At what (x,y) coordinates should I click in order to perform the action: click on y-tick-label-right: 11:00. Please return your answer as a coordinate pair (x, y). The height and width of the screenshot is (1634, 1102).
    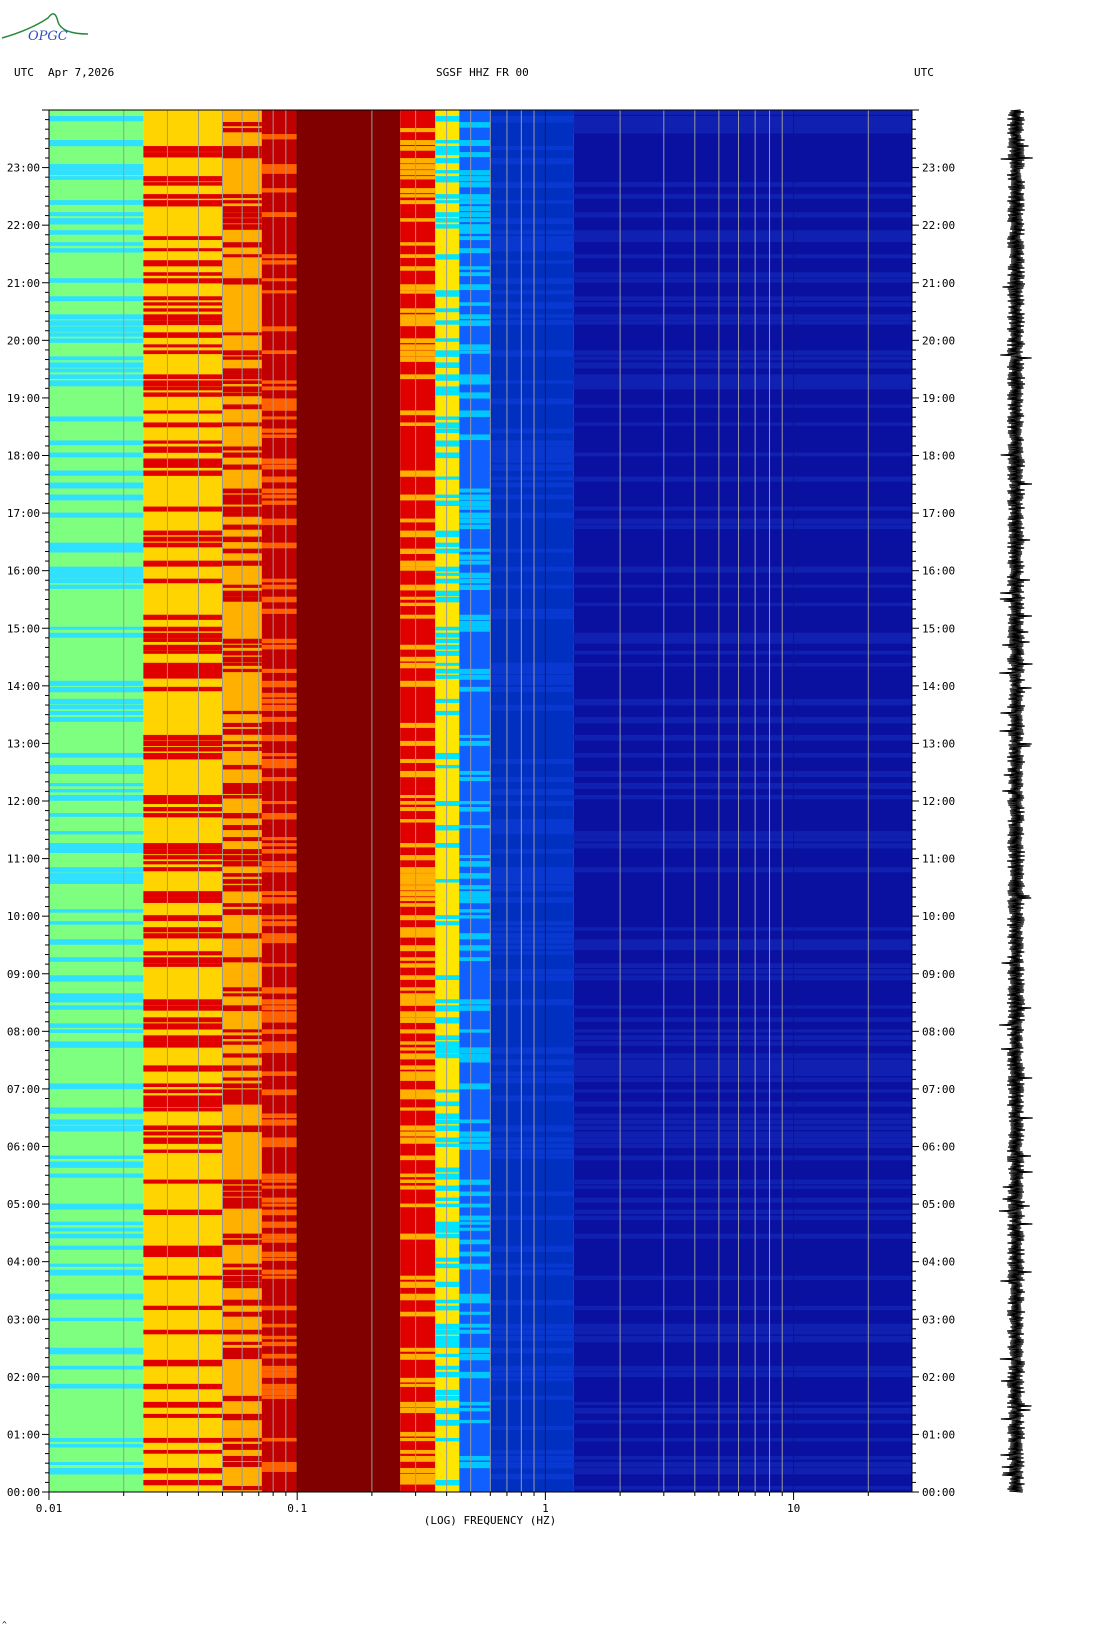
    Looking at the image, I should click on (938, 859).